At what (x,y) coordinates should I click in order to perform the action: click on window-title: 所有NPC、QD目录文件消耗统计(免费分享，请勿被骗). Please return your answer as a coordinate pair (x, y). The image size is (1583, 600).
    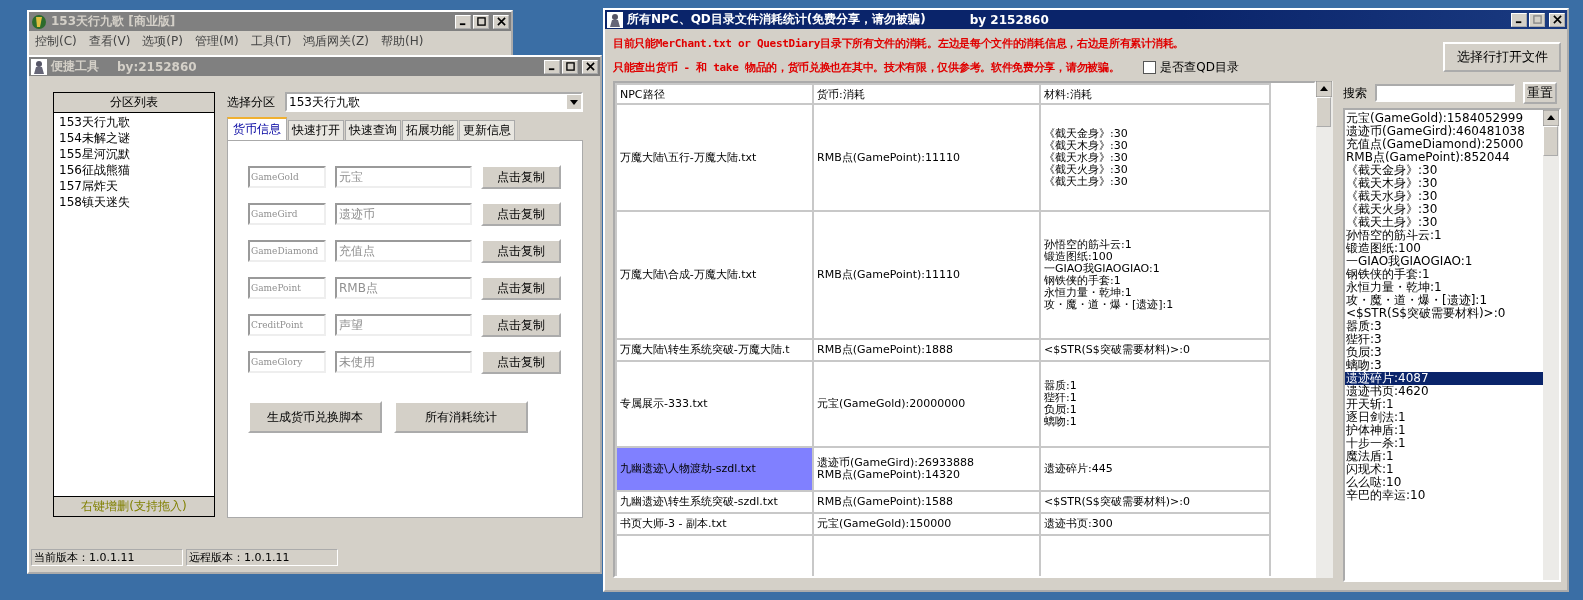
    Looking at the image, I should click on (776, 19).